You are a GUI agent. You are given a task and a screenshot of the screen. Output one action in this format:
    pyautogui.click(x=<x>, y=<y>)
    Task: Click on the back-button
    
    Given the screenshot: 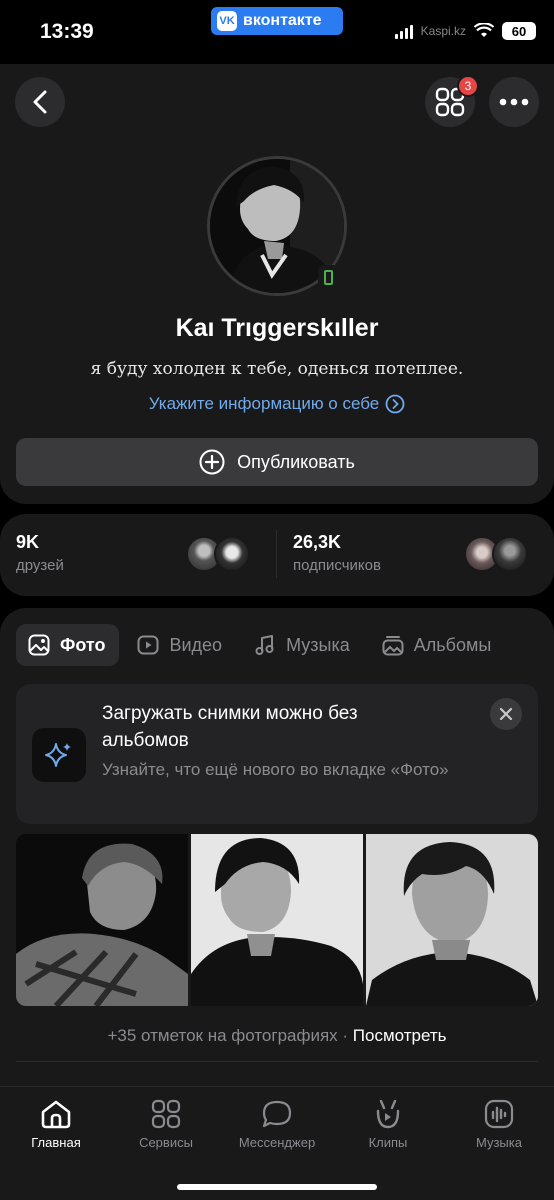 What is the action you would take?
    pyautogui.click(x=40, y=102)
    